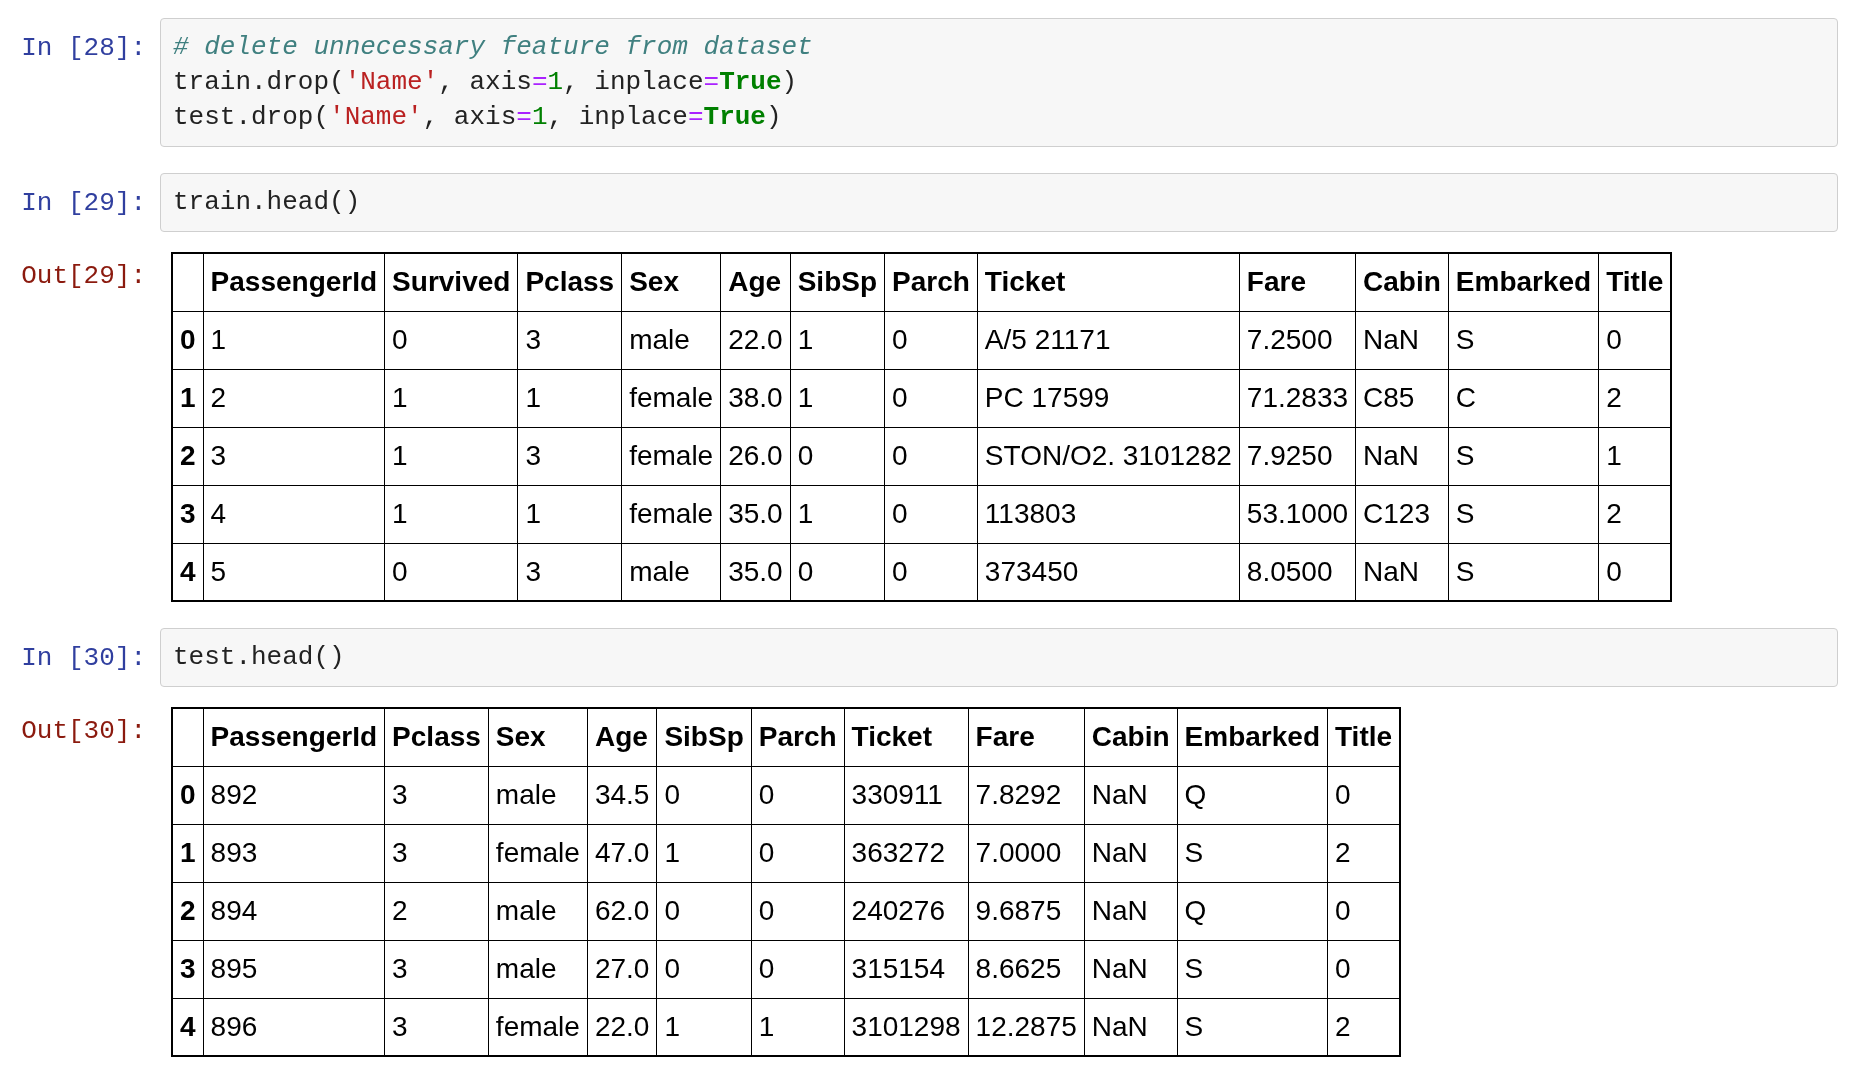 The width and height of the screenshot is (1874, 1076). Describe the element at coordinates (1108, 455) in the screenshot. I see `table-cell: STON/O2. 3101282` at that location.